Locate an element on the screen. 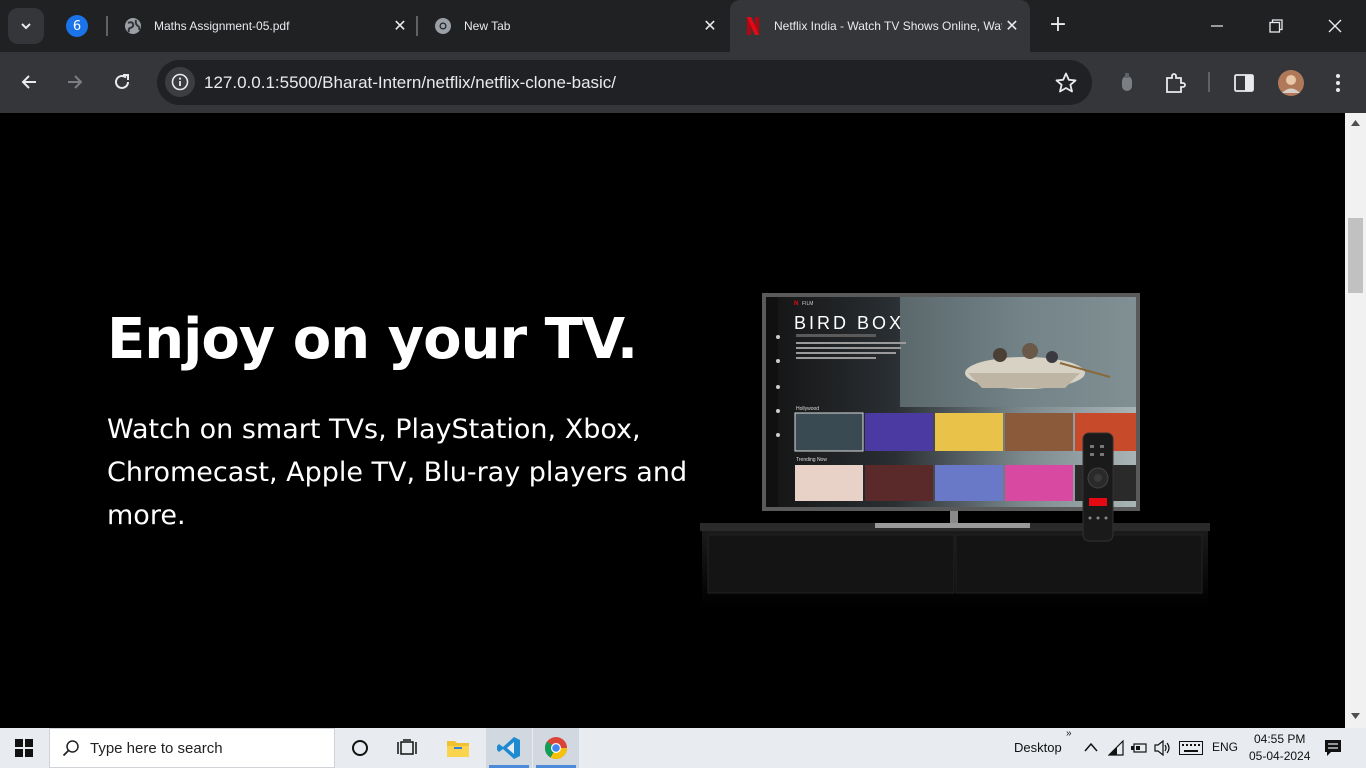 The height and width of the screenshot is (768, 1366). notifications-icon is located at coordinates (1333, 748).